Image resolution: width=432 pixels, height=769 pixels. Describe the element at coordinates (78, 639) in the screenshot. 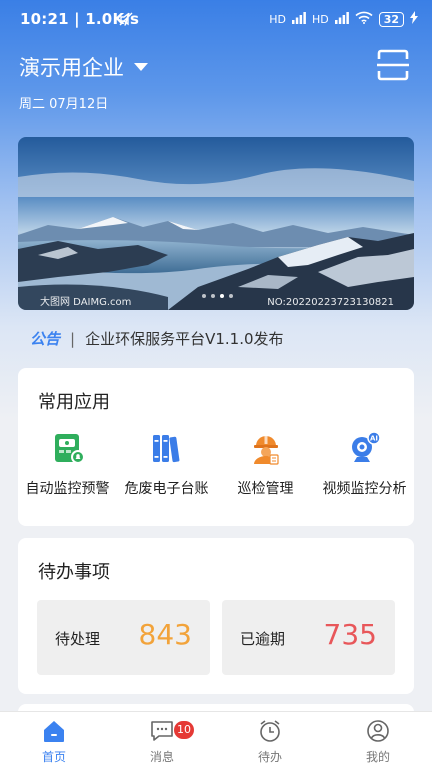

I see `todo-pending-label: 待处理` at that location.